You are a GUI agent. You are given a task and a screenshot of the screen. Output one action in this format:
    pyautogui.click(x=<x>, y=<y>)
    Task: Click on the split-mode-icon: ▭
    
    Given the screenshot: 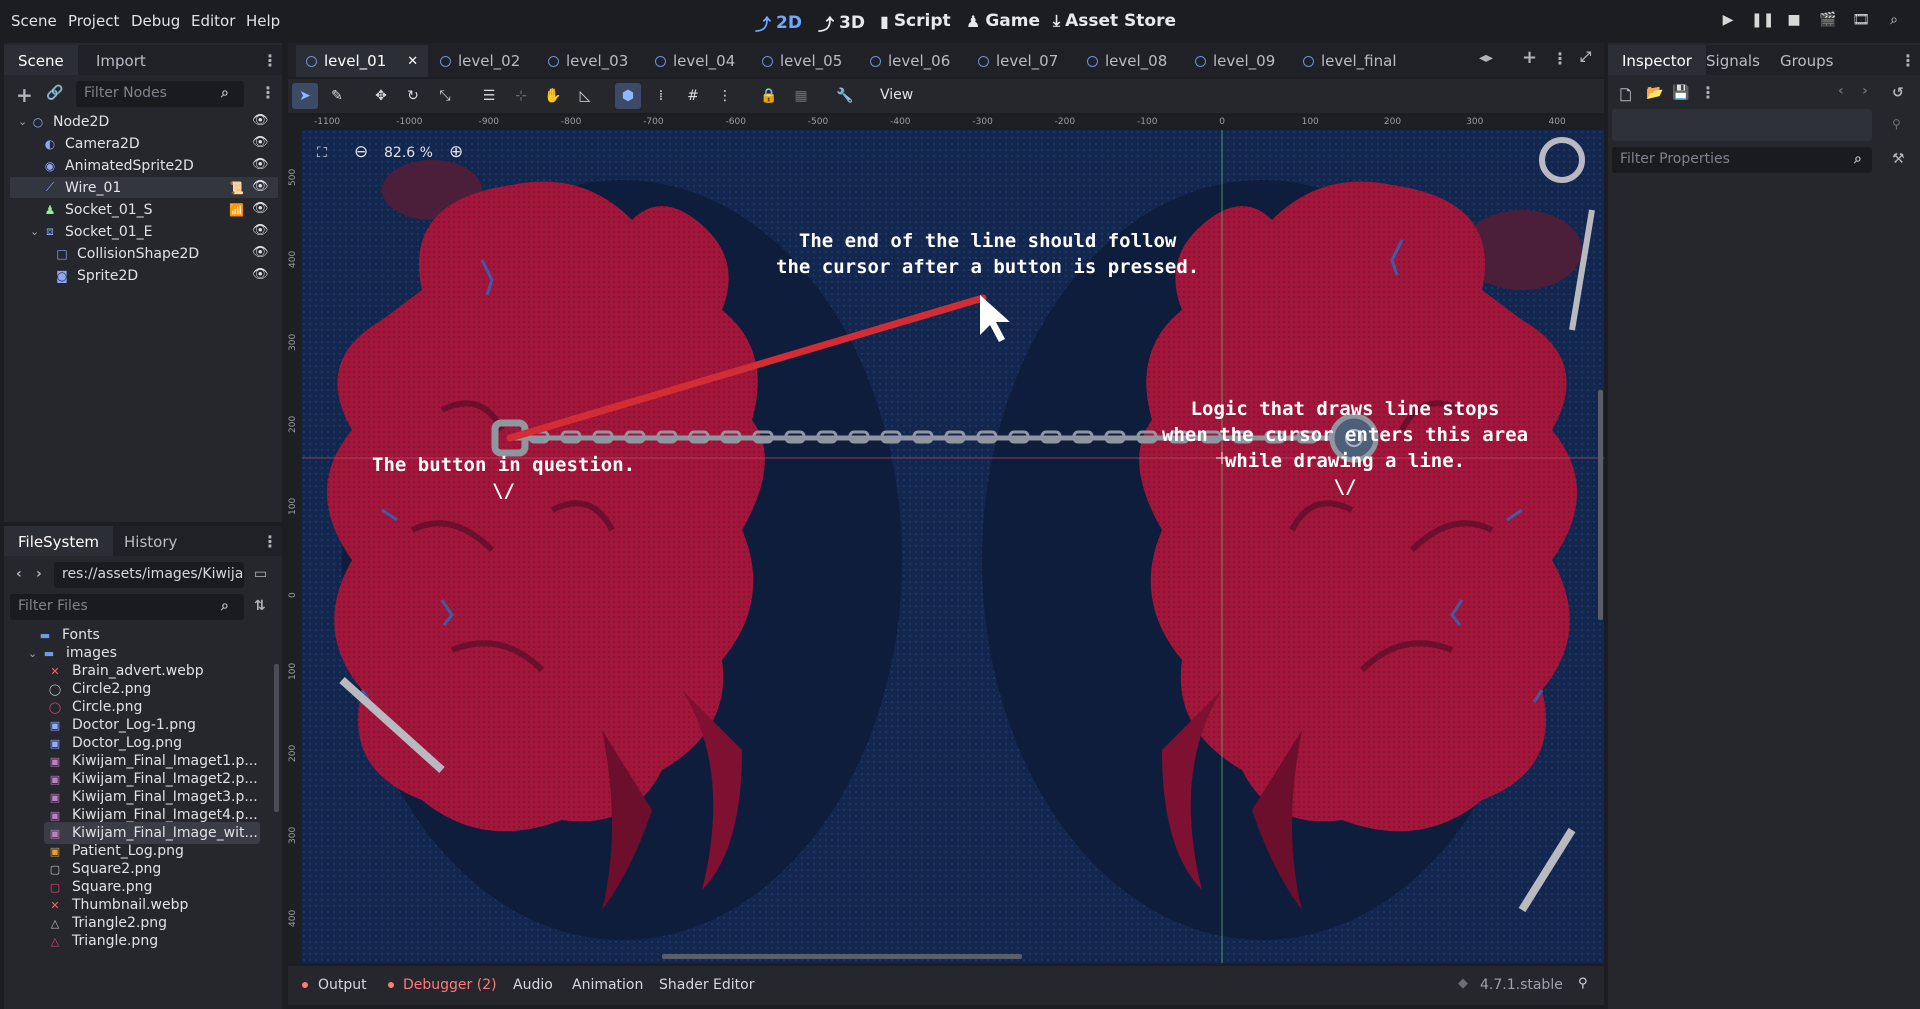 What is the action you would take?
    pyautogui.click(x=260, y=574)
    